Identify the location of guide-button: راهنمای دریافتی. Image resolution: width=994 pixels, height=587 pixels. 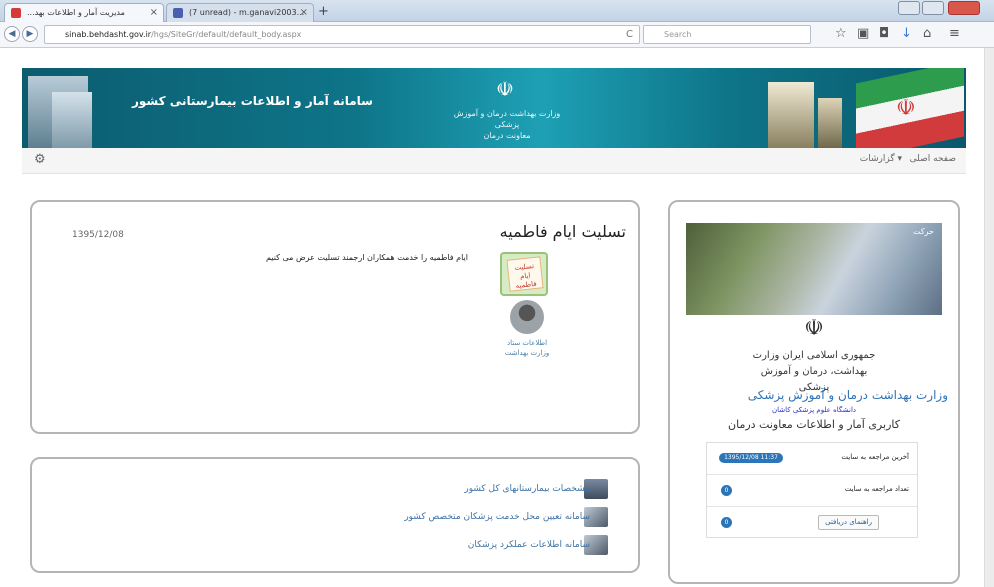
(848, 522).